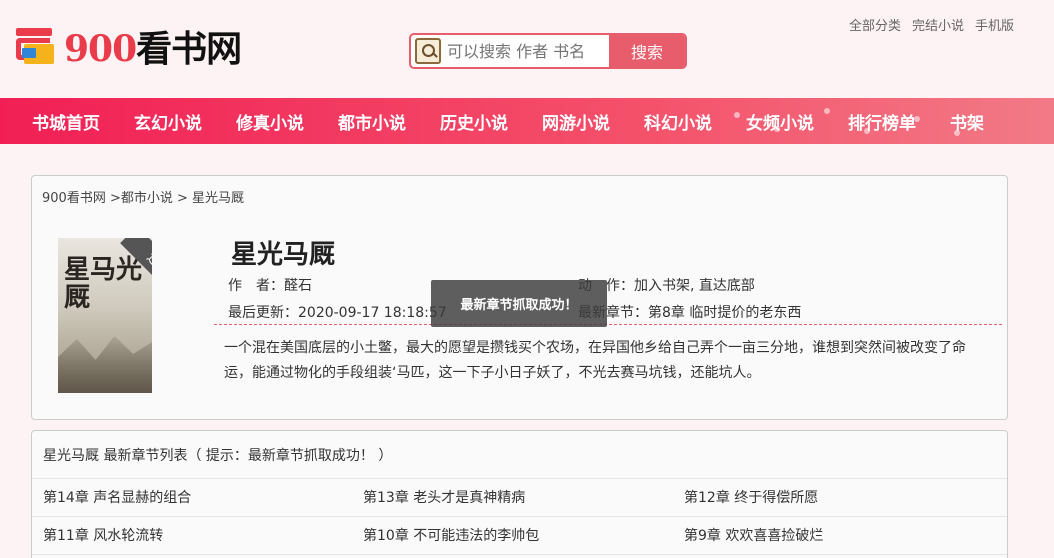  Describe the element at coordinates (36, 46) in the screenshot. I see `logo-book-icon` at that location.